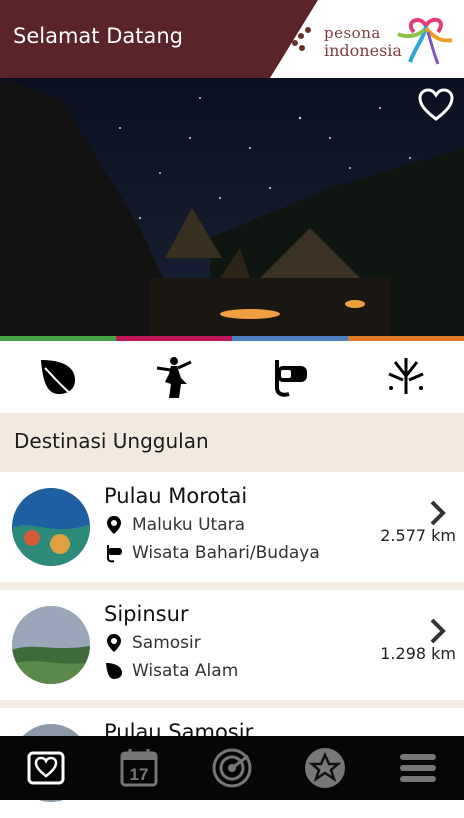 This screenshot has height=818, width=464. What do you see at coordinates (436, 105) in the screenshot?
I see `favorite-heart-icon` at bounding box center [436, 105].